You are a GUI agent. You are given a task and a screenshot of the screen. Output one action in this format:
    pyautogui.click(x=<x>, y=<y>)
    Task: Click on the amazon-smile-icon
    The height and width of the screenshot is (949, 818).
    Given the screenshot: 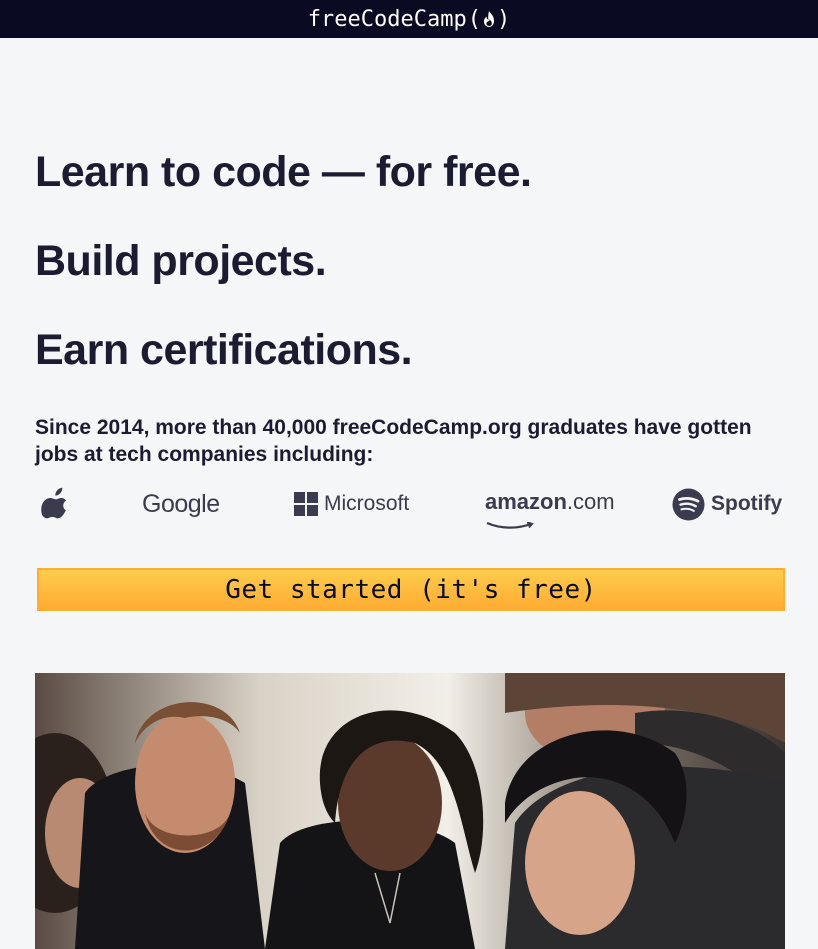 What is the action you would take?
    pyautogui.click(x=515, y=519)
    